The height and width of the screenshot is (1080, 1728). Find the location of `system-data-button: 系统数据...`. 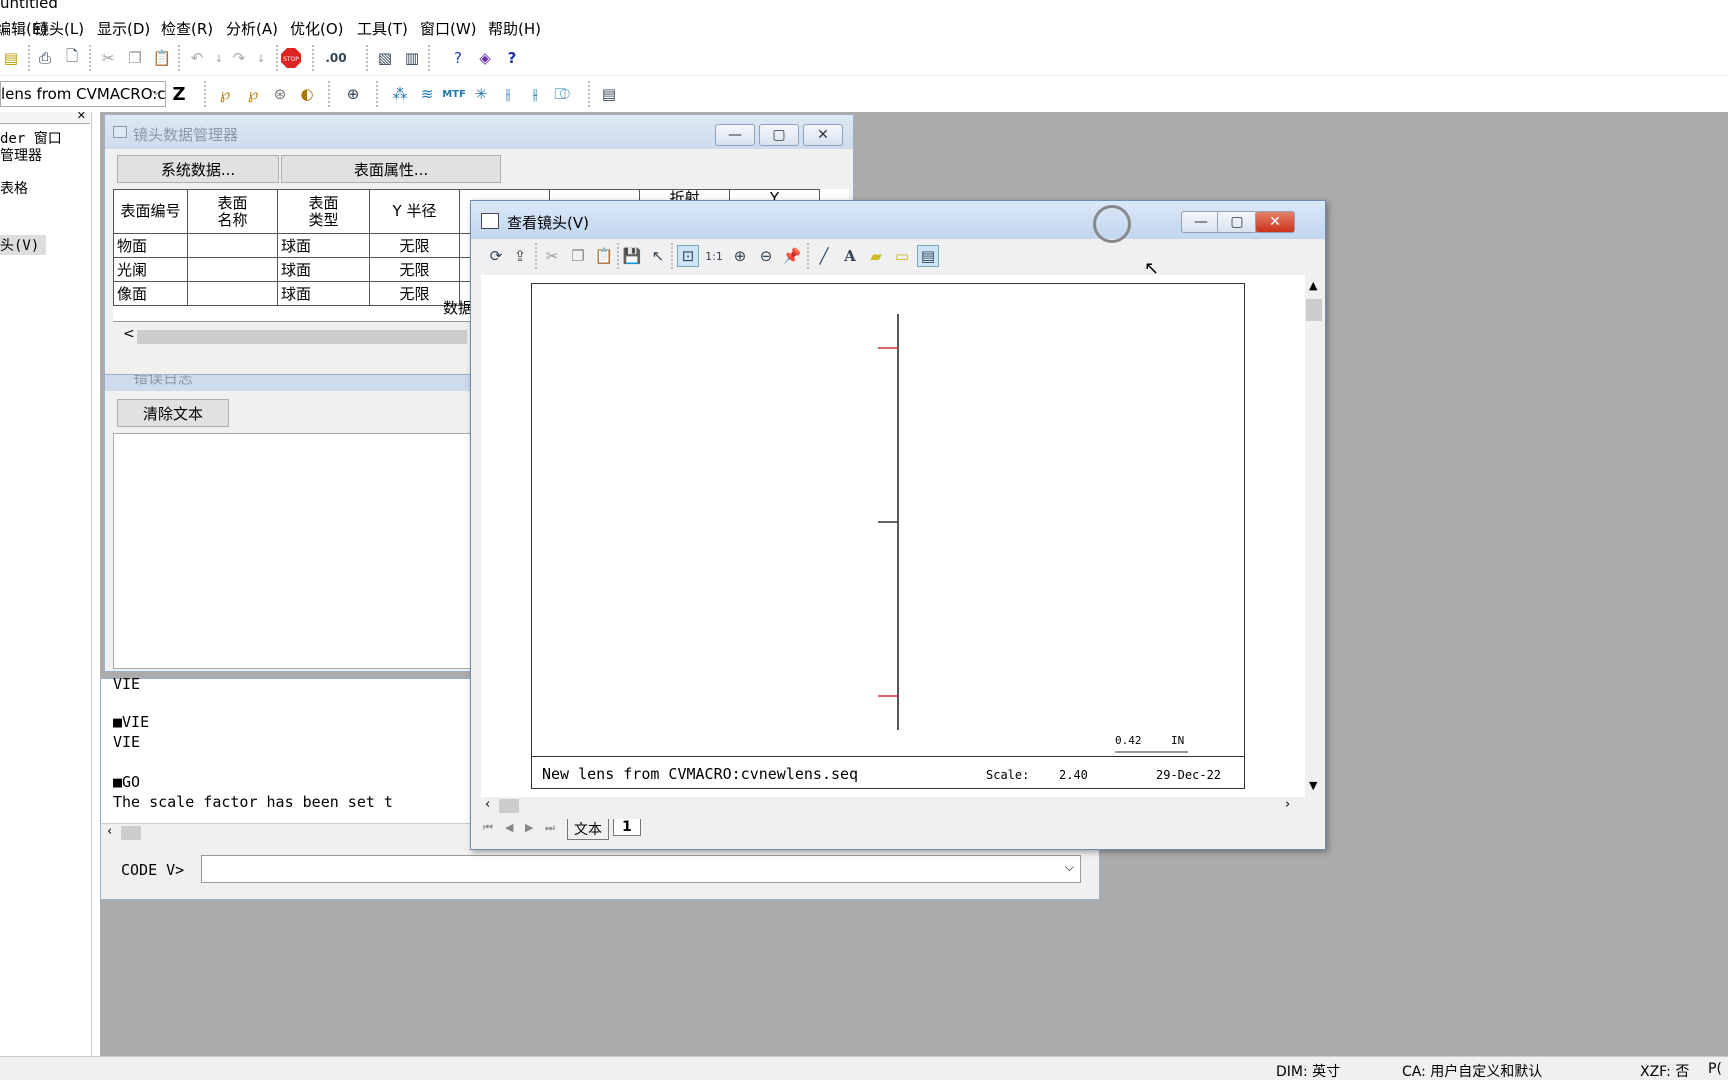

system-data-button: 系统数据... is located at coordinates (198, 169).